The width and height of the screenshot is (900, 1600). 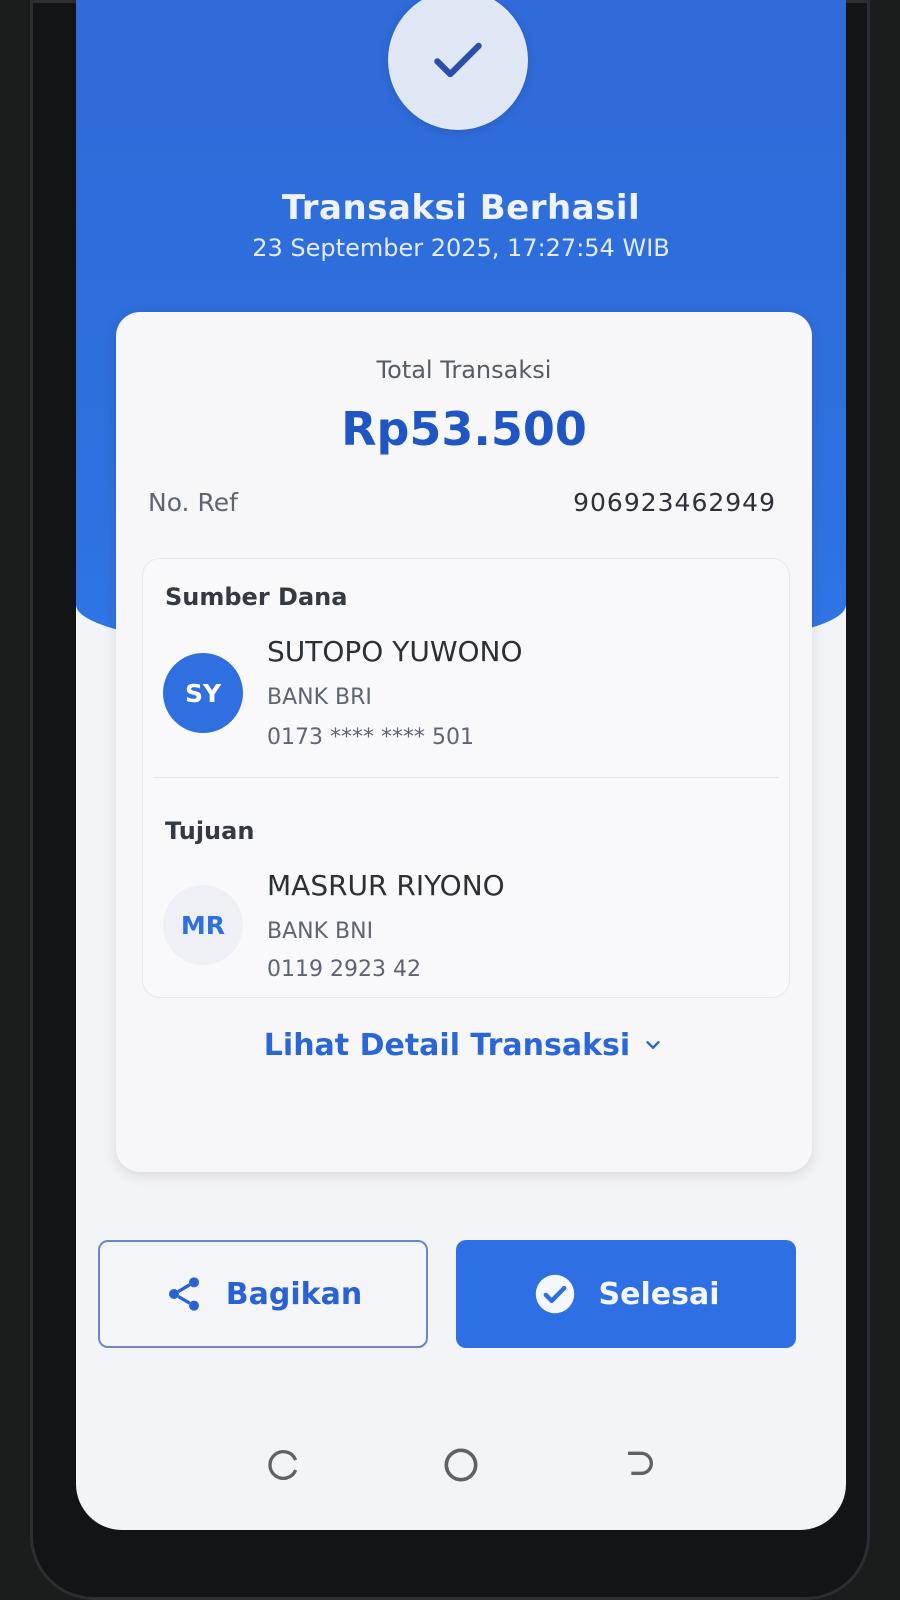 What do you see at coordinates (554, 1294) in the screenshot?
I see `check-circle-icon` at bounding box center [554, 1294].